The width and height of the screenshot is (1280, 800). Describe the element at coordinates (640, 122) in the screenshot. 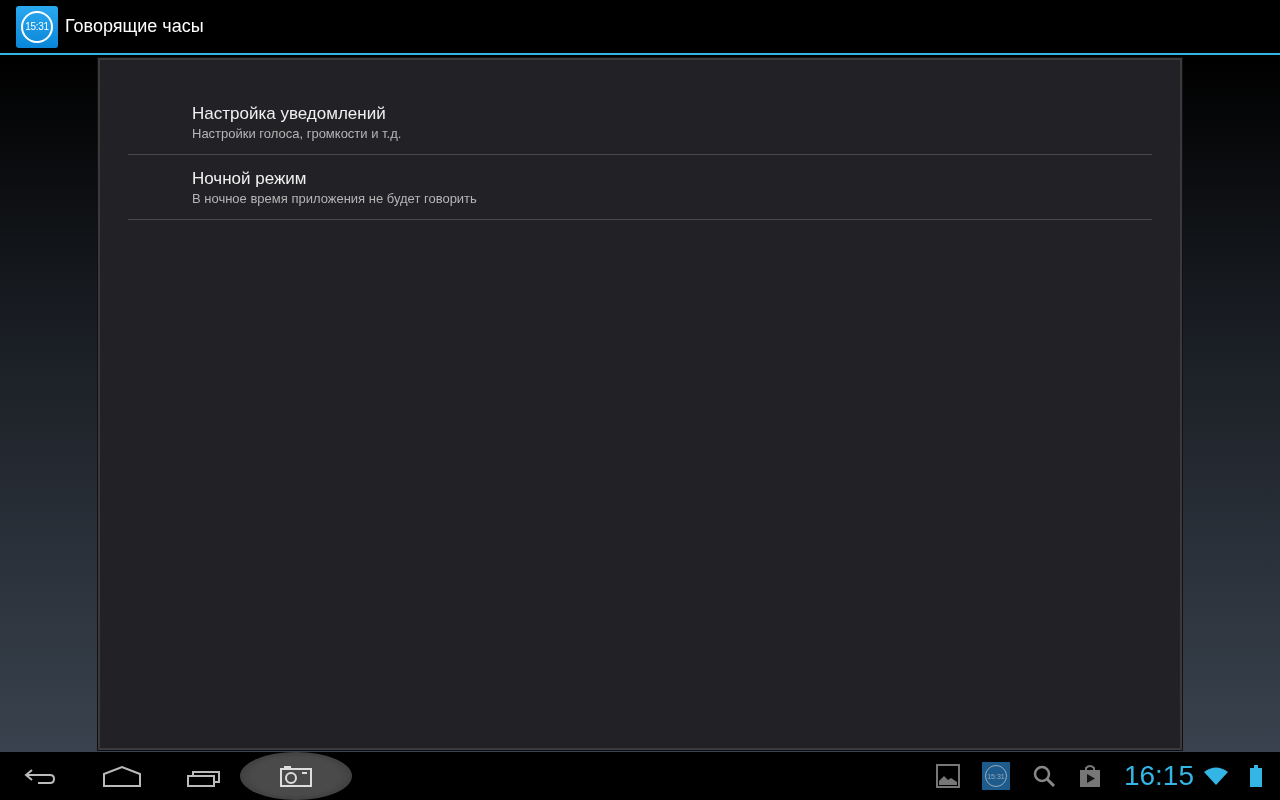

I see `preference-item: Настройка уведомлений Настройки голоса, громкости и т.д.` at that location.